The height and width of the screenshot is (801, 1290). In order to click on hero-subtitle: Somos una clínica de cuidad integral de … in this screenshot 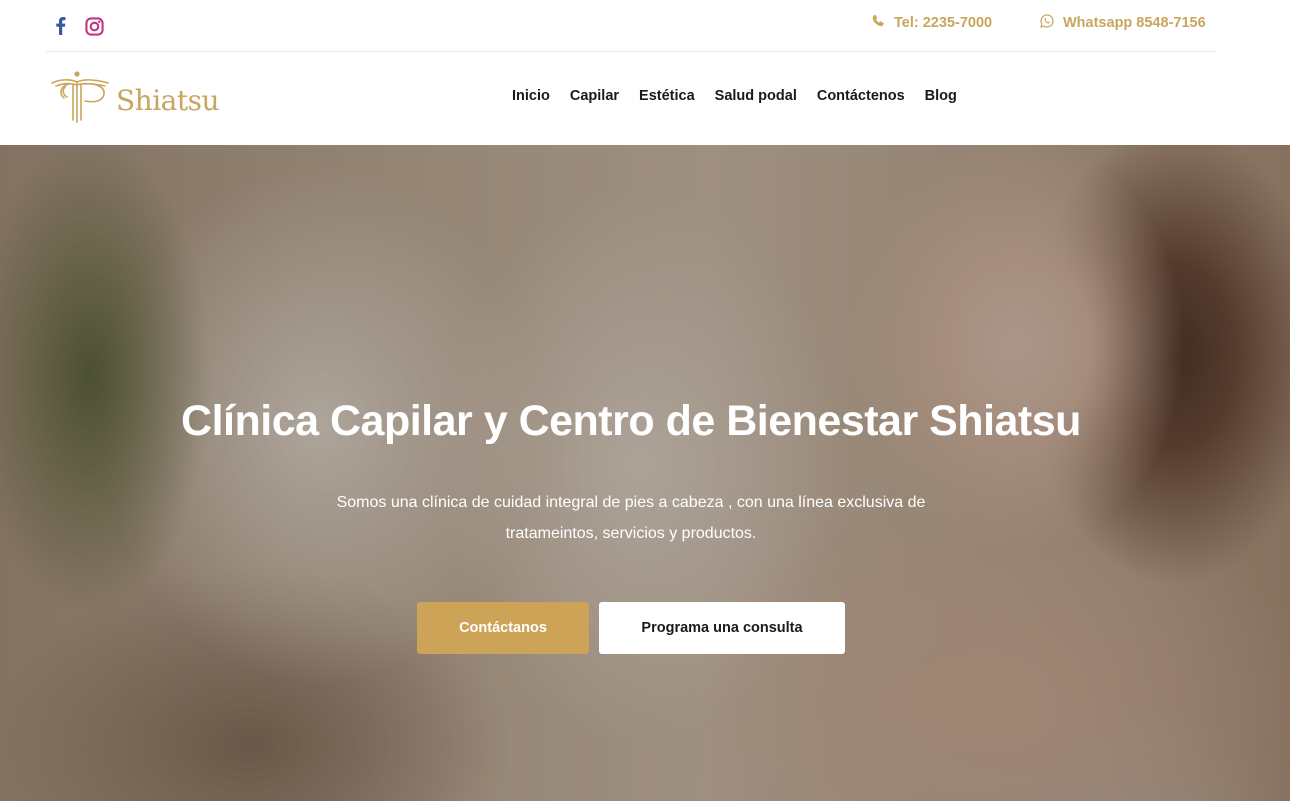, I will do `click(631, 518)`.